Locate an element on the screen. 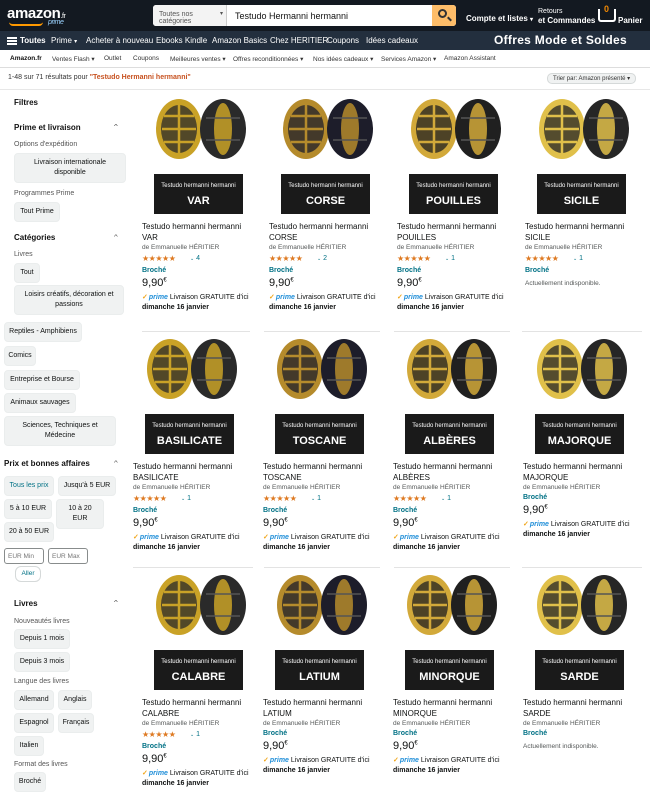  account-lists-menu: Compte et listes ▾ is located at coordinates (499, 18).